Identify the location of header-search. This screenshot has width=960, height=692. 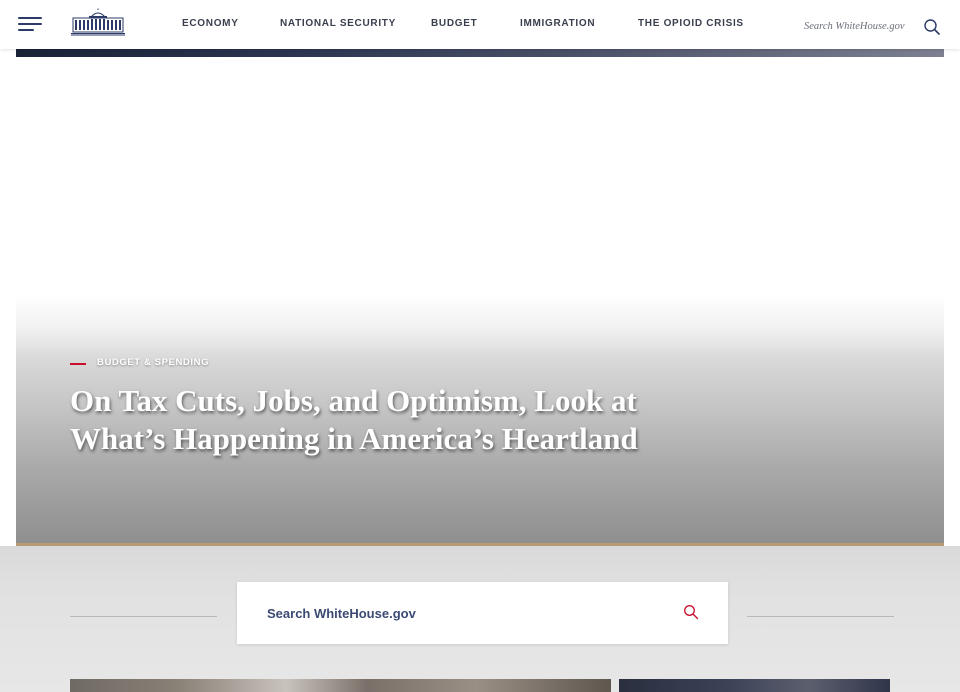
(874, 27).